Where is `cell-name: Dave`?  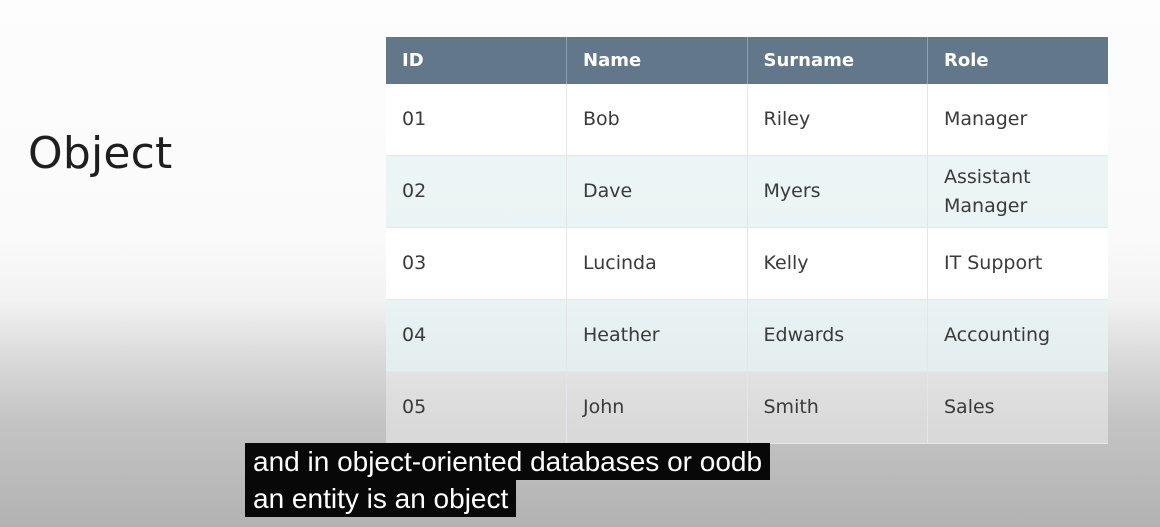 cell-name: Dave is located at coordinates (657, 191).